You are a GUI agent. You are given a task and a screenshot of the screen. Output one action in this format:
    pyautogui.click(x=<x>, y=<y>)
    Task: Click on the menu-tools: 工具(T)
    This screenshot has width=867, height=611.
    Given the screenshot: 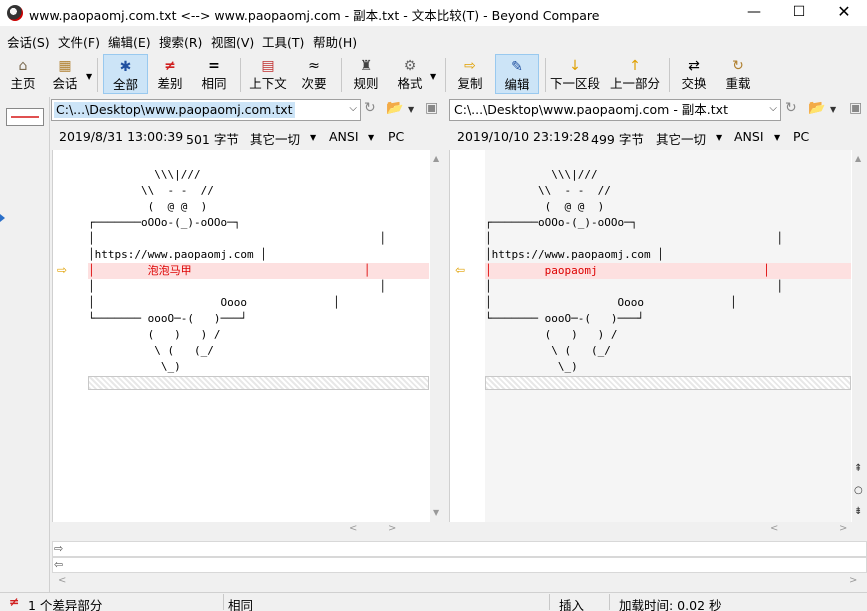 What is the action you would take?
    pyautogui.click(x=283, y=41)
    